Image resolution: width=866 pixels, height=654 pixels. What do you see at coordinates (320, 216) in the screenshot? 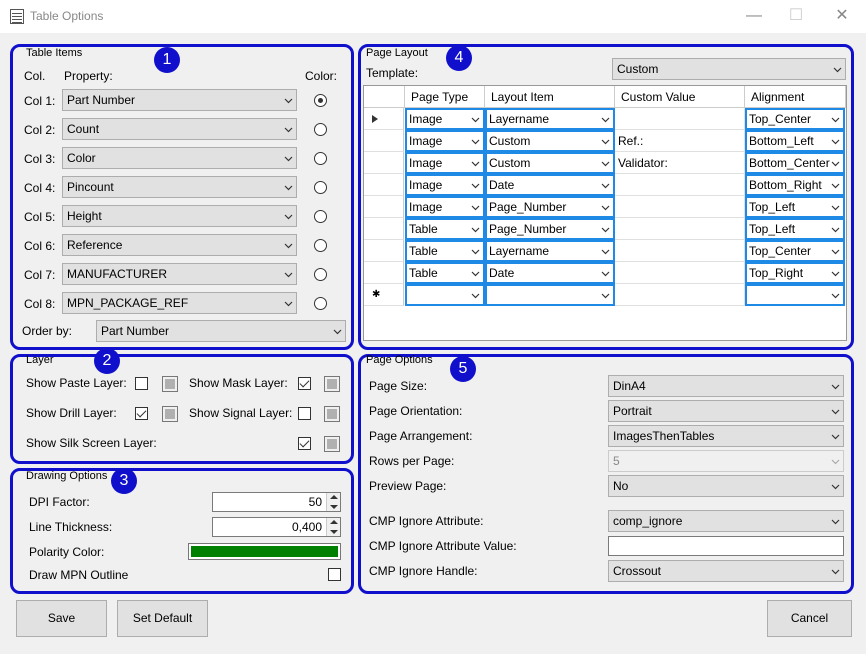
I see `col-5-color-radio` at bounding box center [320, 216].